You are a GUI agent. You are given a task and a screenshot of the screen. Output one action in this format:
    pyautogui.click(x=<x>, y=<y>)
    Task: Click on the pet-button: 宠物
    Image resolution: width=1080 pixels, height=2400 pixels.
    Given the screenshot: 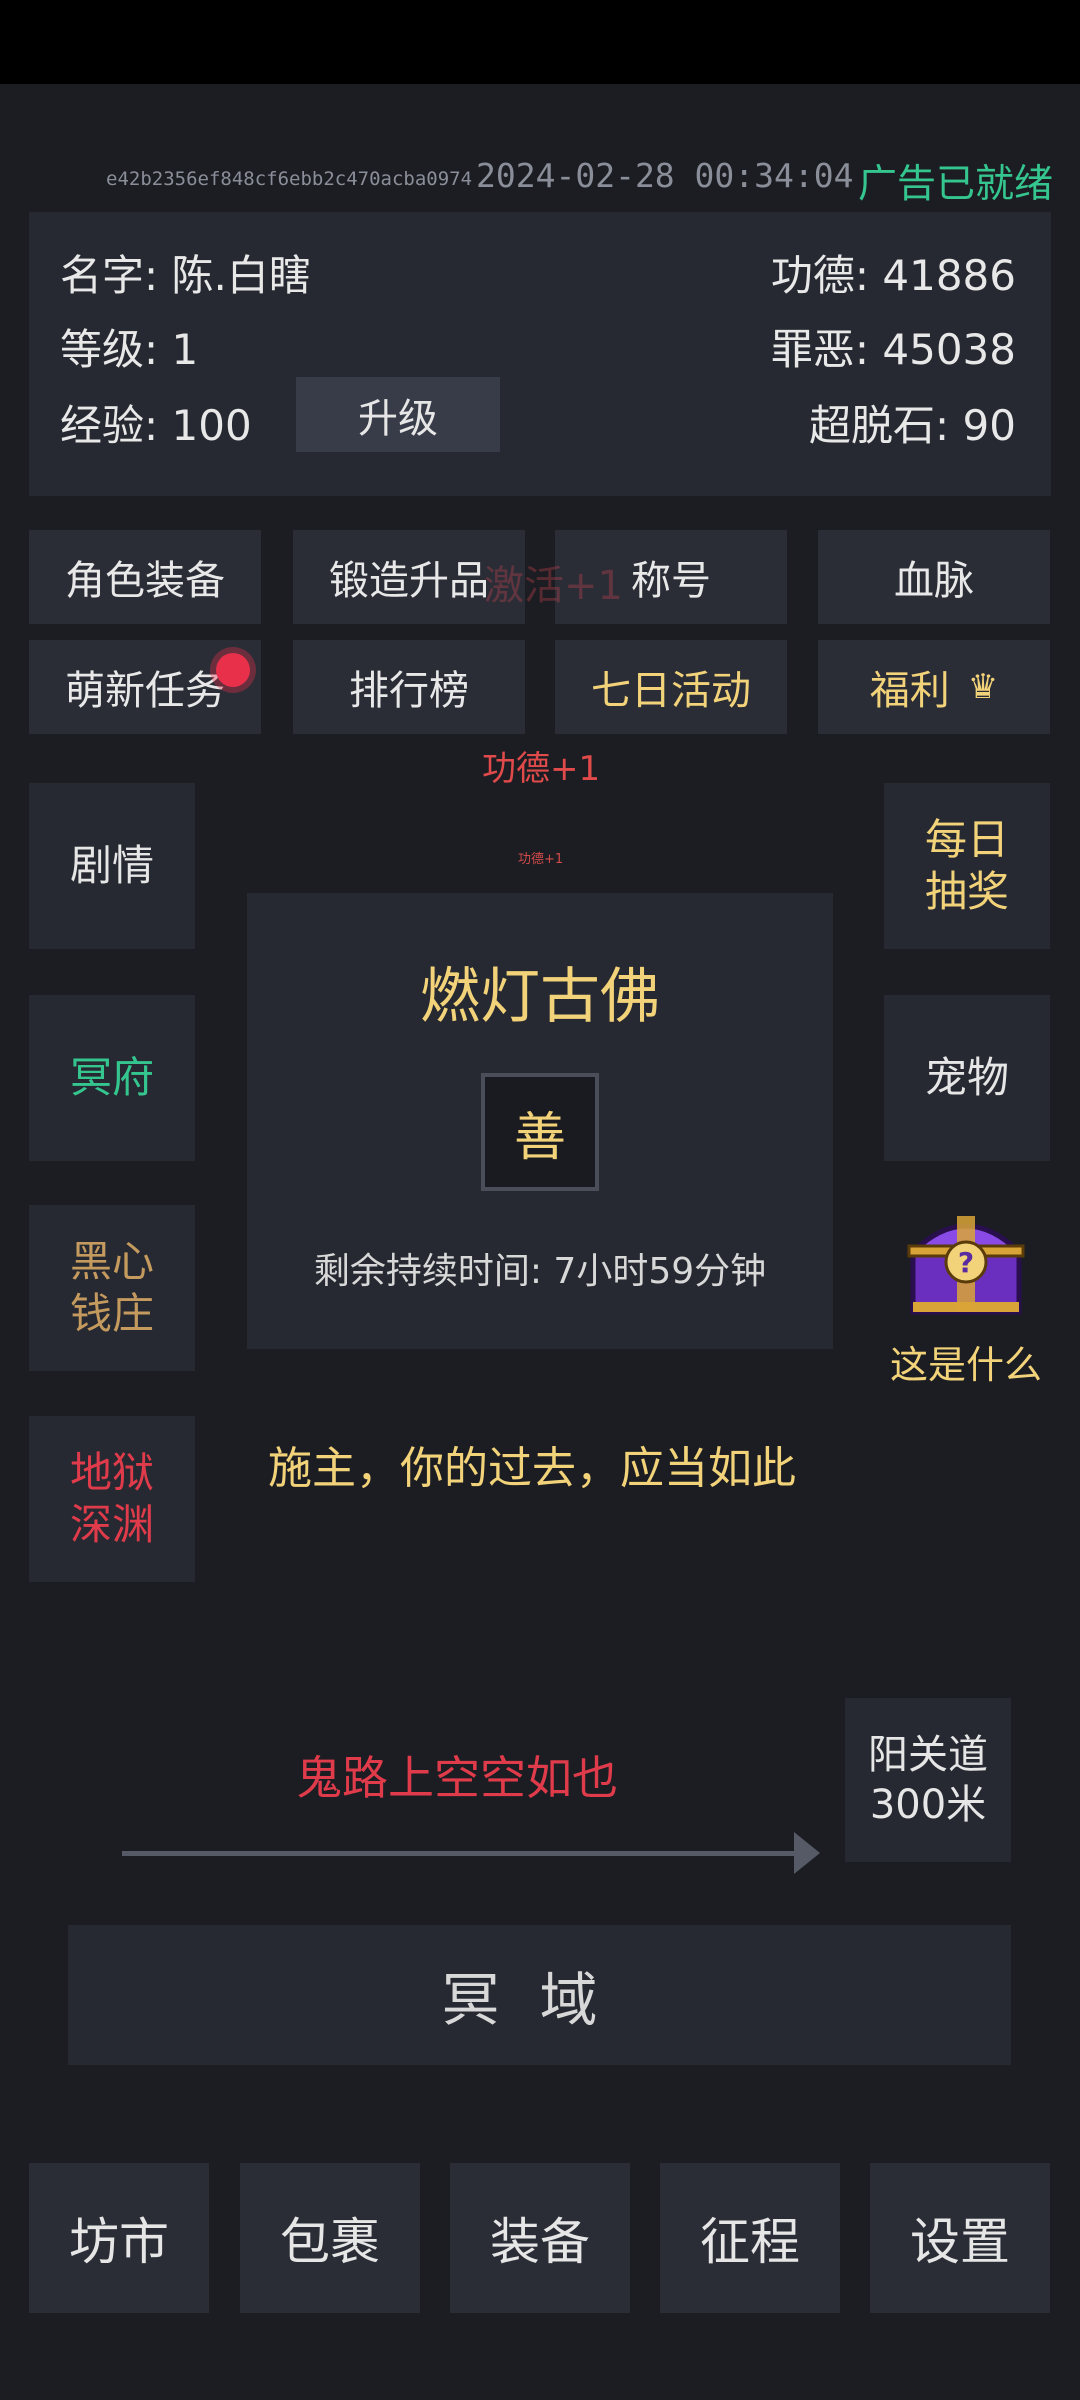 What is the action you would take?
    pyautogui.click(x=967, y=1078)
    